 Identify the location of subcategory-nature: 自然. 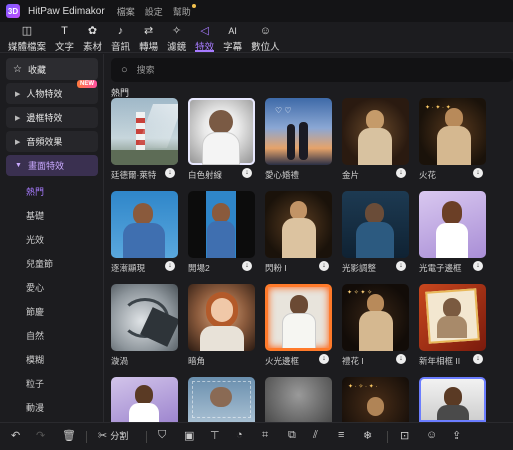
(35, 335).